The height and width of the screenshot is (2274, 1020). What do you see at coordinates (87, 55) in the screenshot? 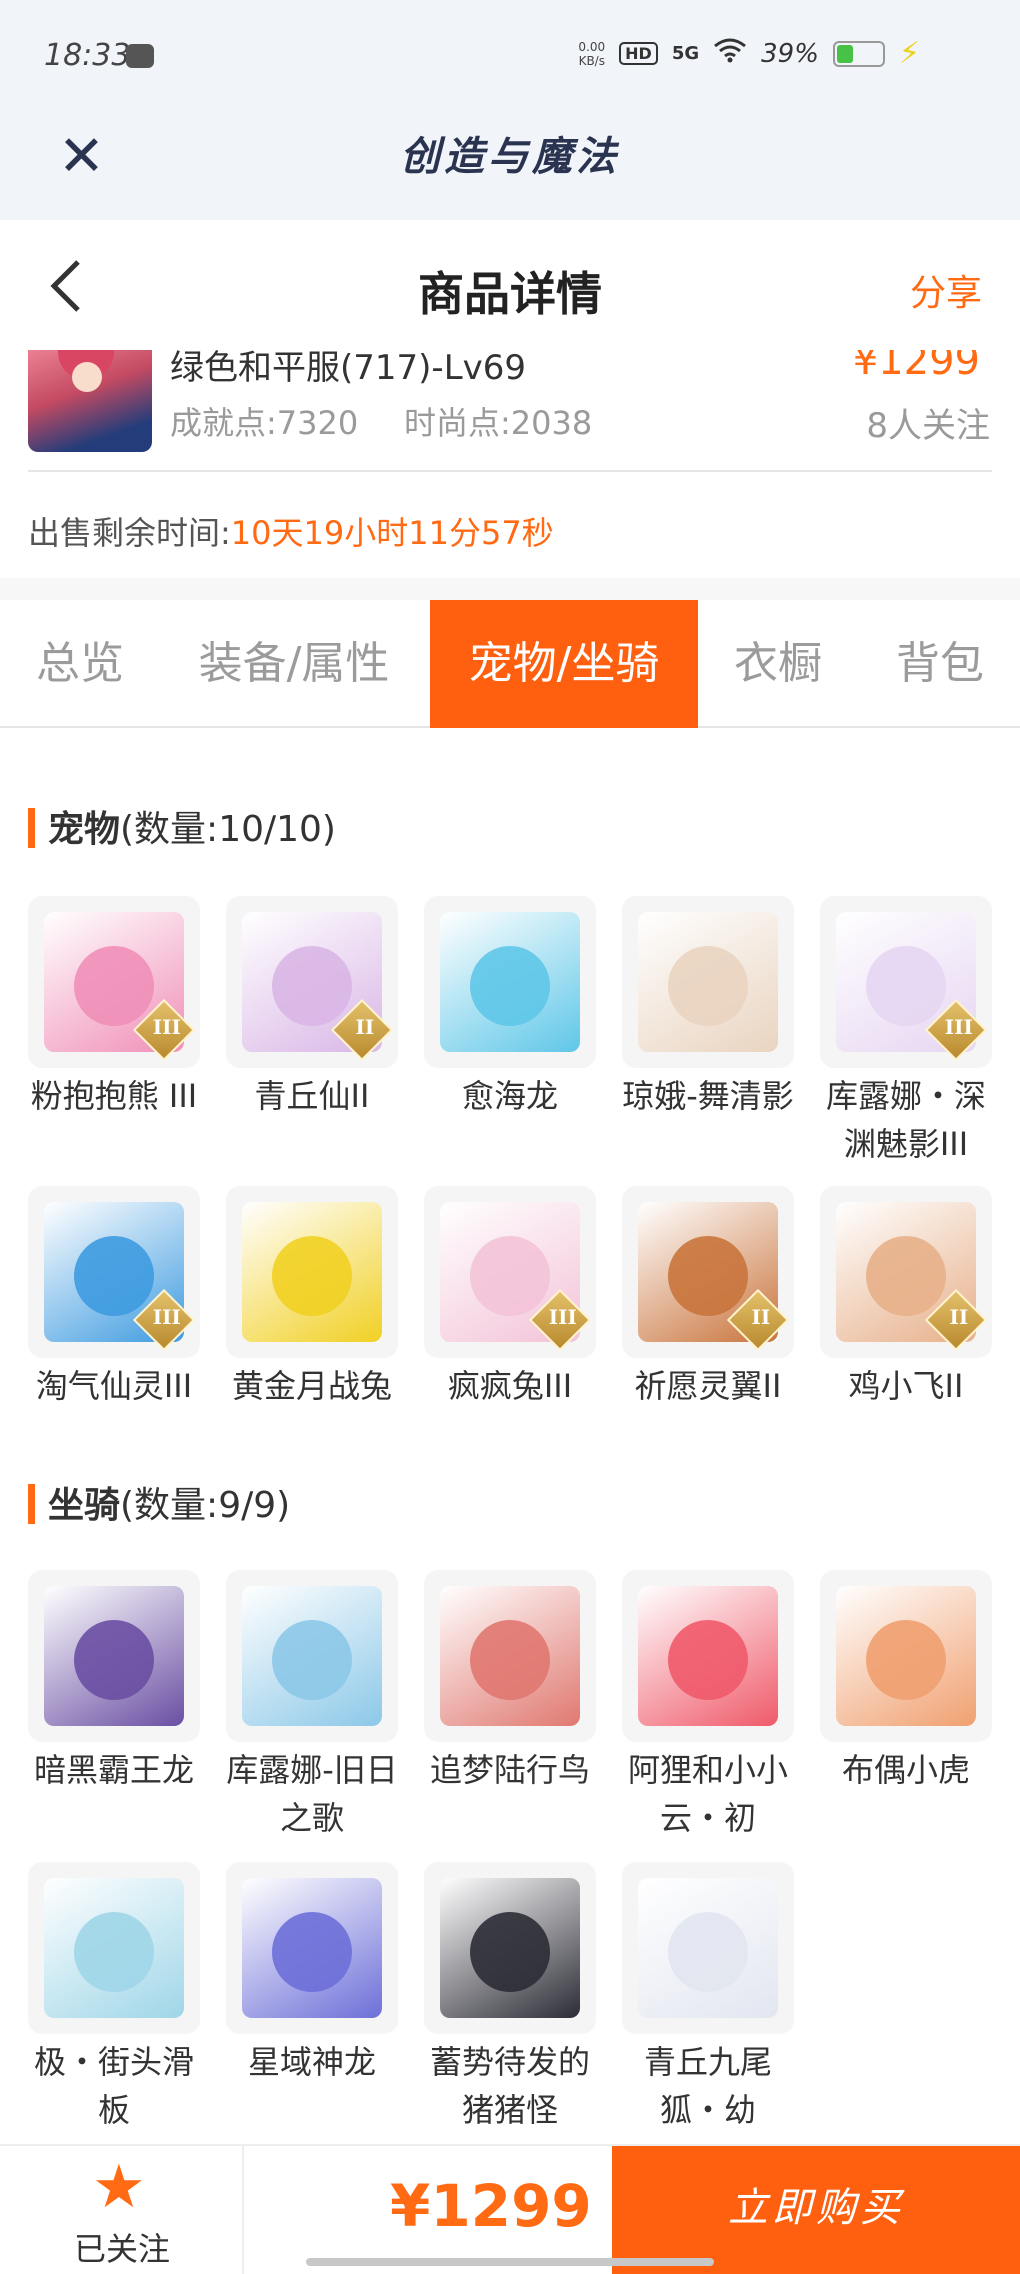
I see `status-time: 18:33` at bounding box center [87, 55].